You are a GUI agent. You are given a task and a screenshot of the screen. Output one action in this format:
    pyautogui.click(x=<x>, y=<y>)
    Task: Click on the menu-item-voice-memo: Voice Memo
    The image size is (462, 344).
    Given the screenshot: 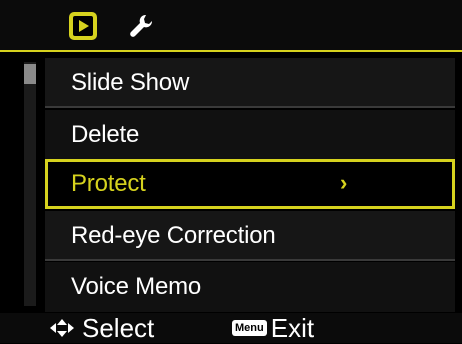 What is the action you would take?
    pyautogui.click(x=250, y=287)
    